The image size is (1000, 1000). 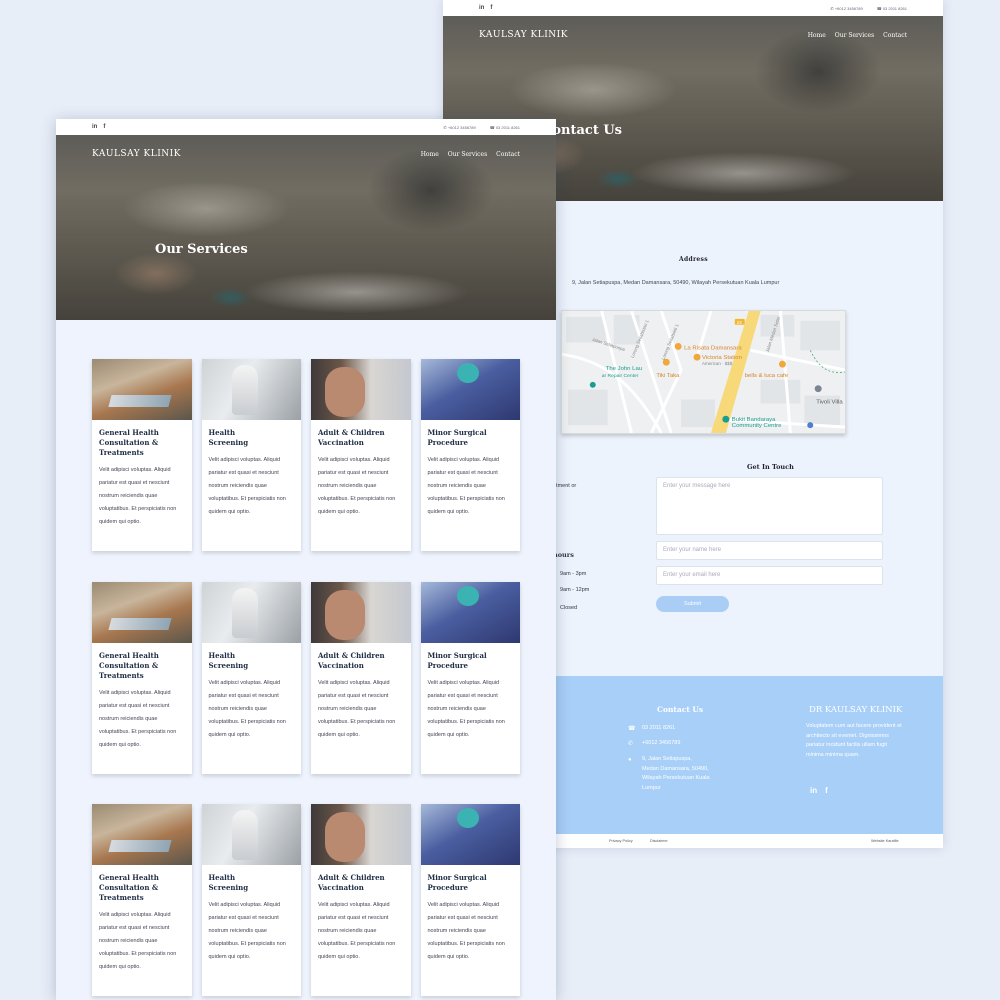 What do you see at coordinates (717, 363) in the screenshot?
I see `map-label-victoria-sub: American · $$$` at bounding box center [717, 363].